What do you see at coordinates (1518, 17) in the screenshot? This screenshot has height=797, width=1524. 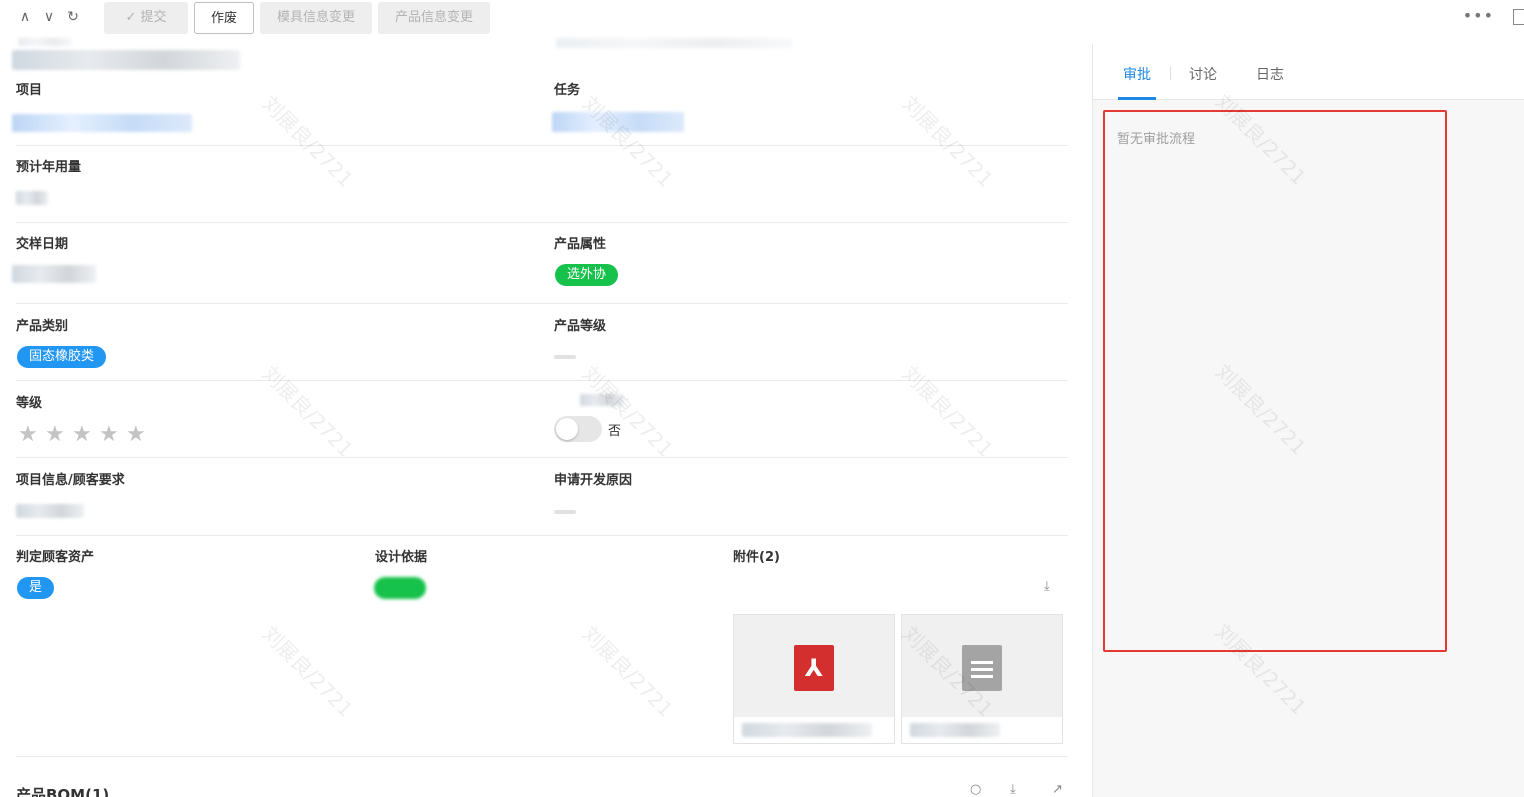 I see `exit-icon` at bounding box center [1518, 17].